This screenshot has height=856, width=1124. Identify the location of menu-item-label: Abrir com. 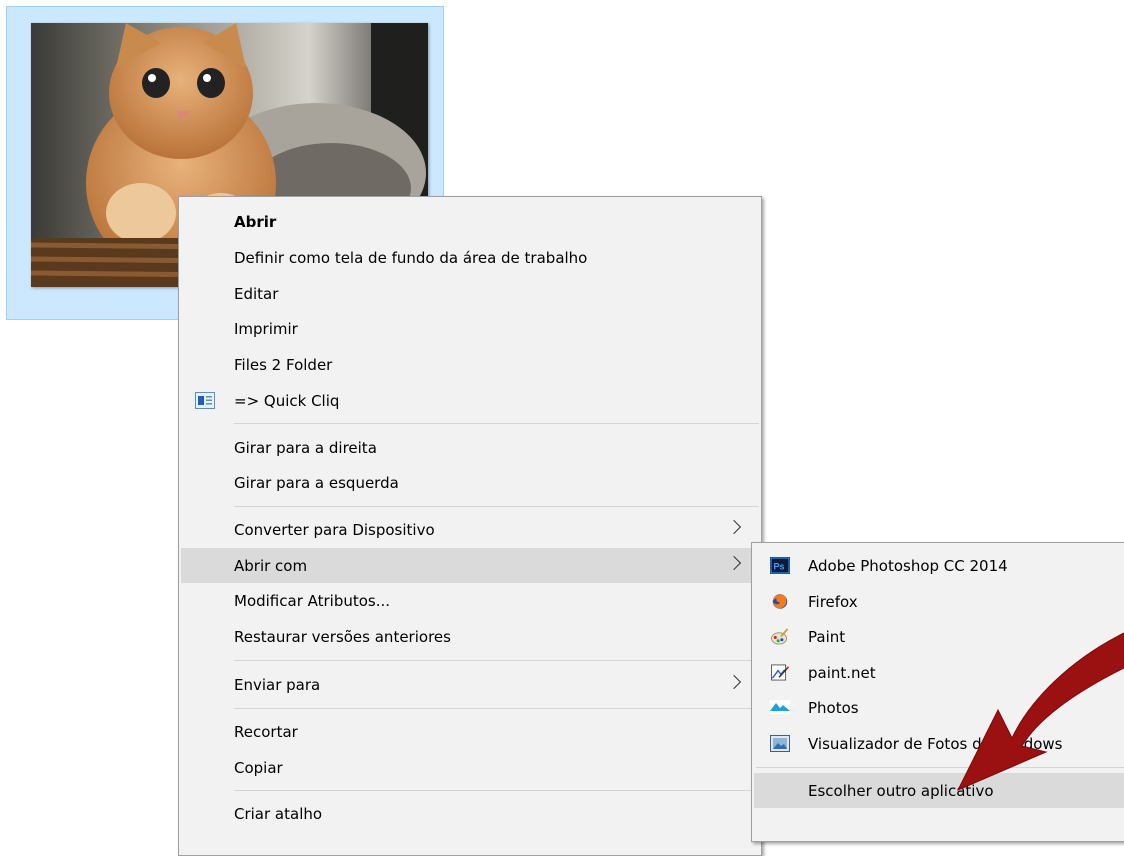
(271, 565).